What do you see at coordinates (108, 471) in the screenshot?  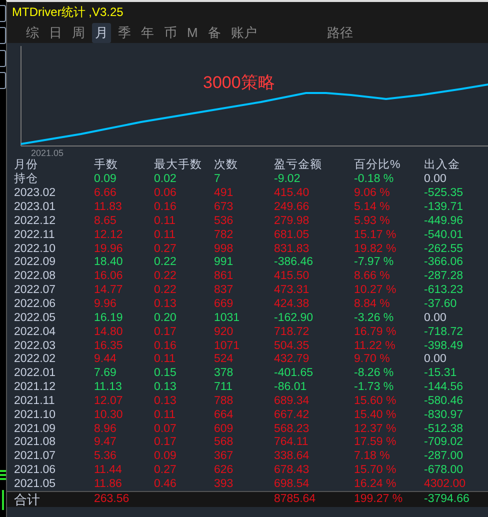 I see `table-cell-text: 11.44` at bounding box center [108, 471].